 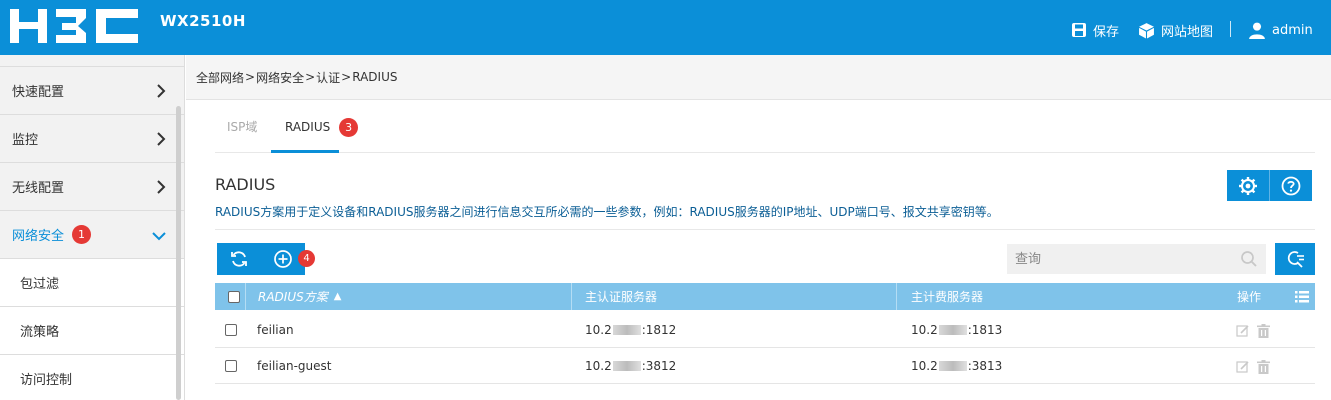 I want to click on sidebar-subitem-label: 包过滤, so click(x=40, y=284).